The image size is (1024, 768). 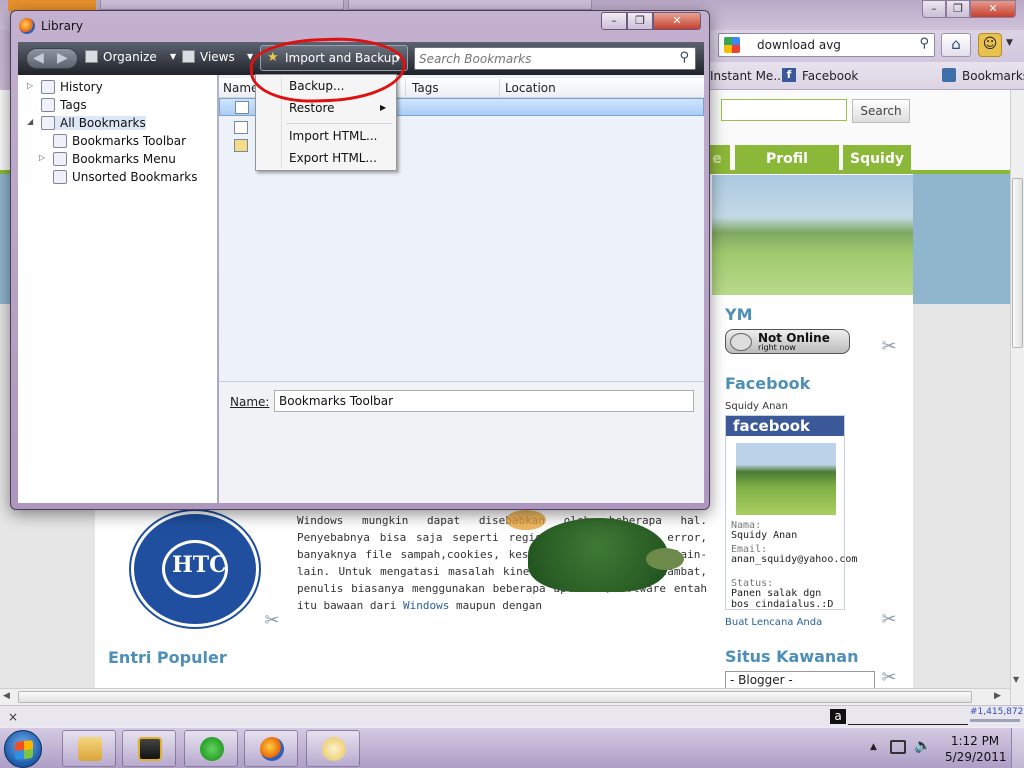 What do you see at coordinates (787, 341) in the screenshot?
I see `ym-status-badge: Not Online right now` at bounding box center [787, 341].